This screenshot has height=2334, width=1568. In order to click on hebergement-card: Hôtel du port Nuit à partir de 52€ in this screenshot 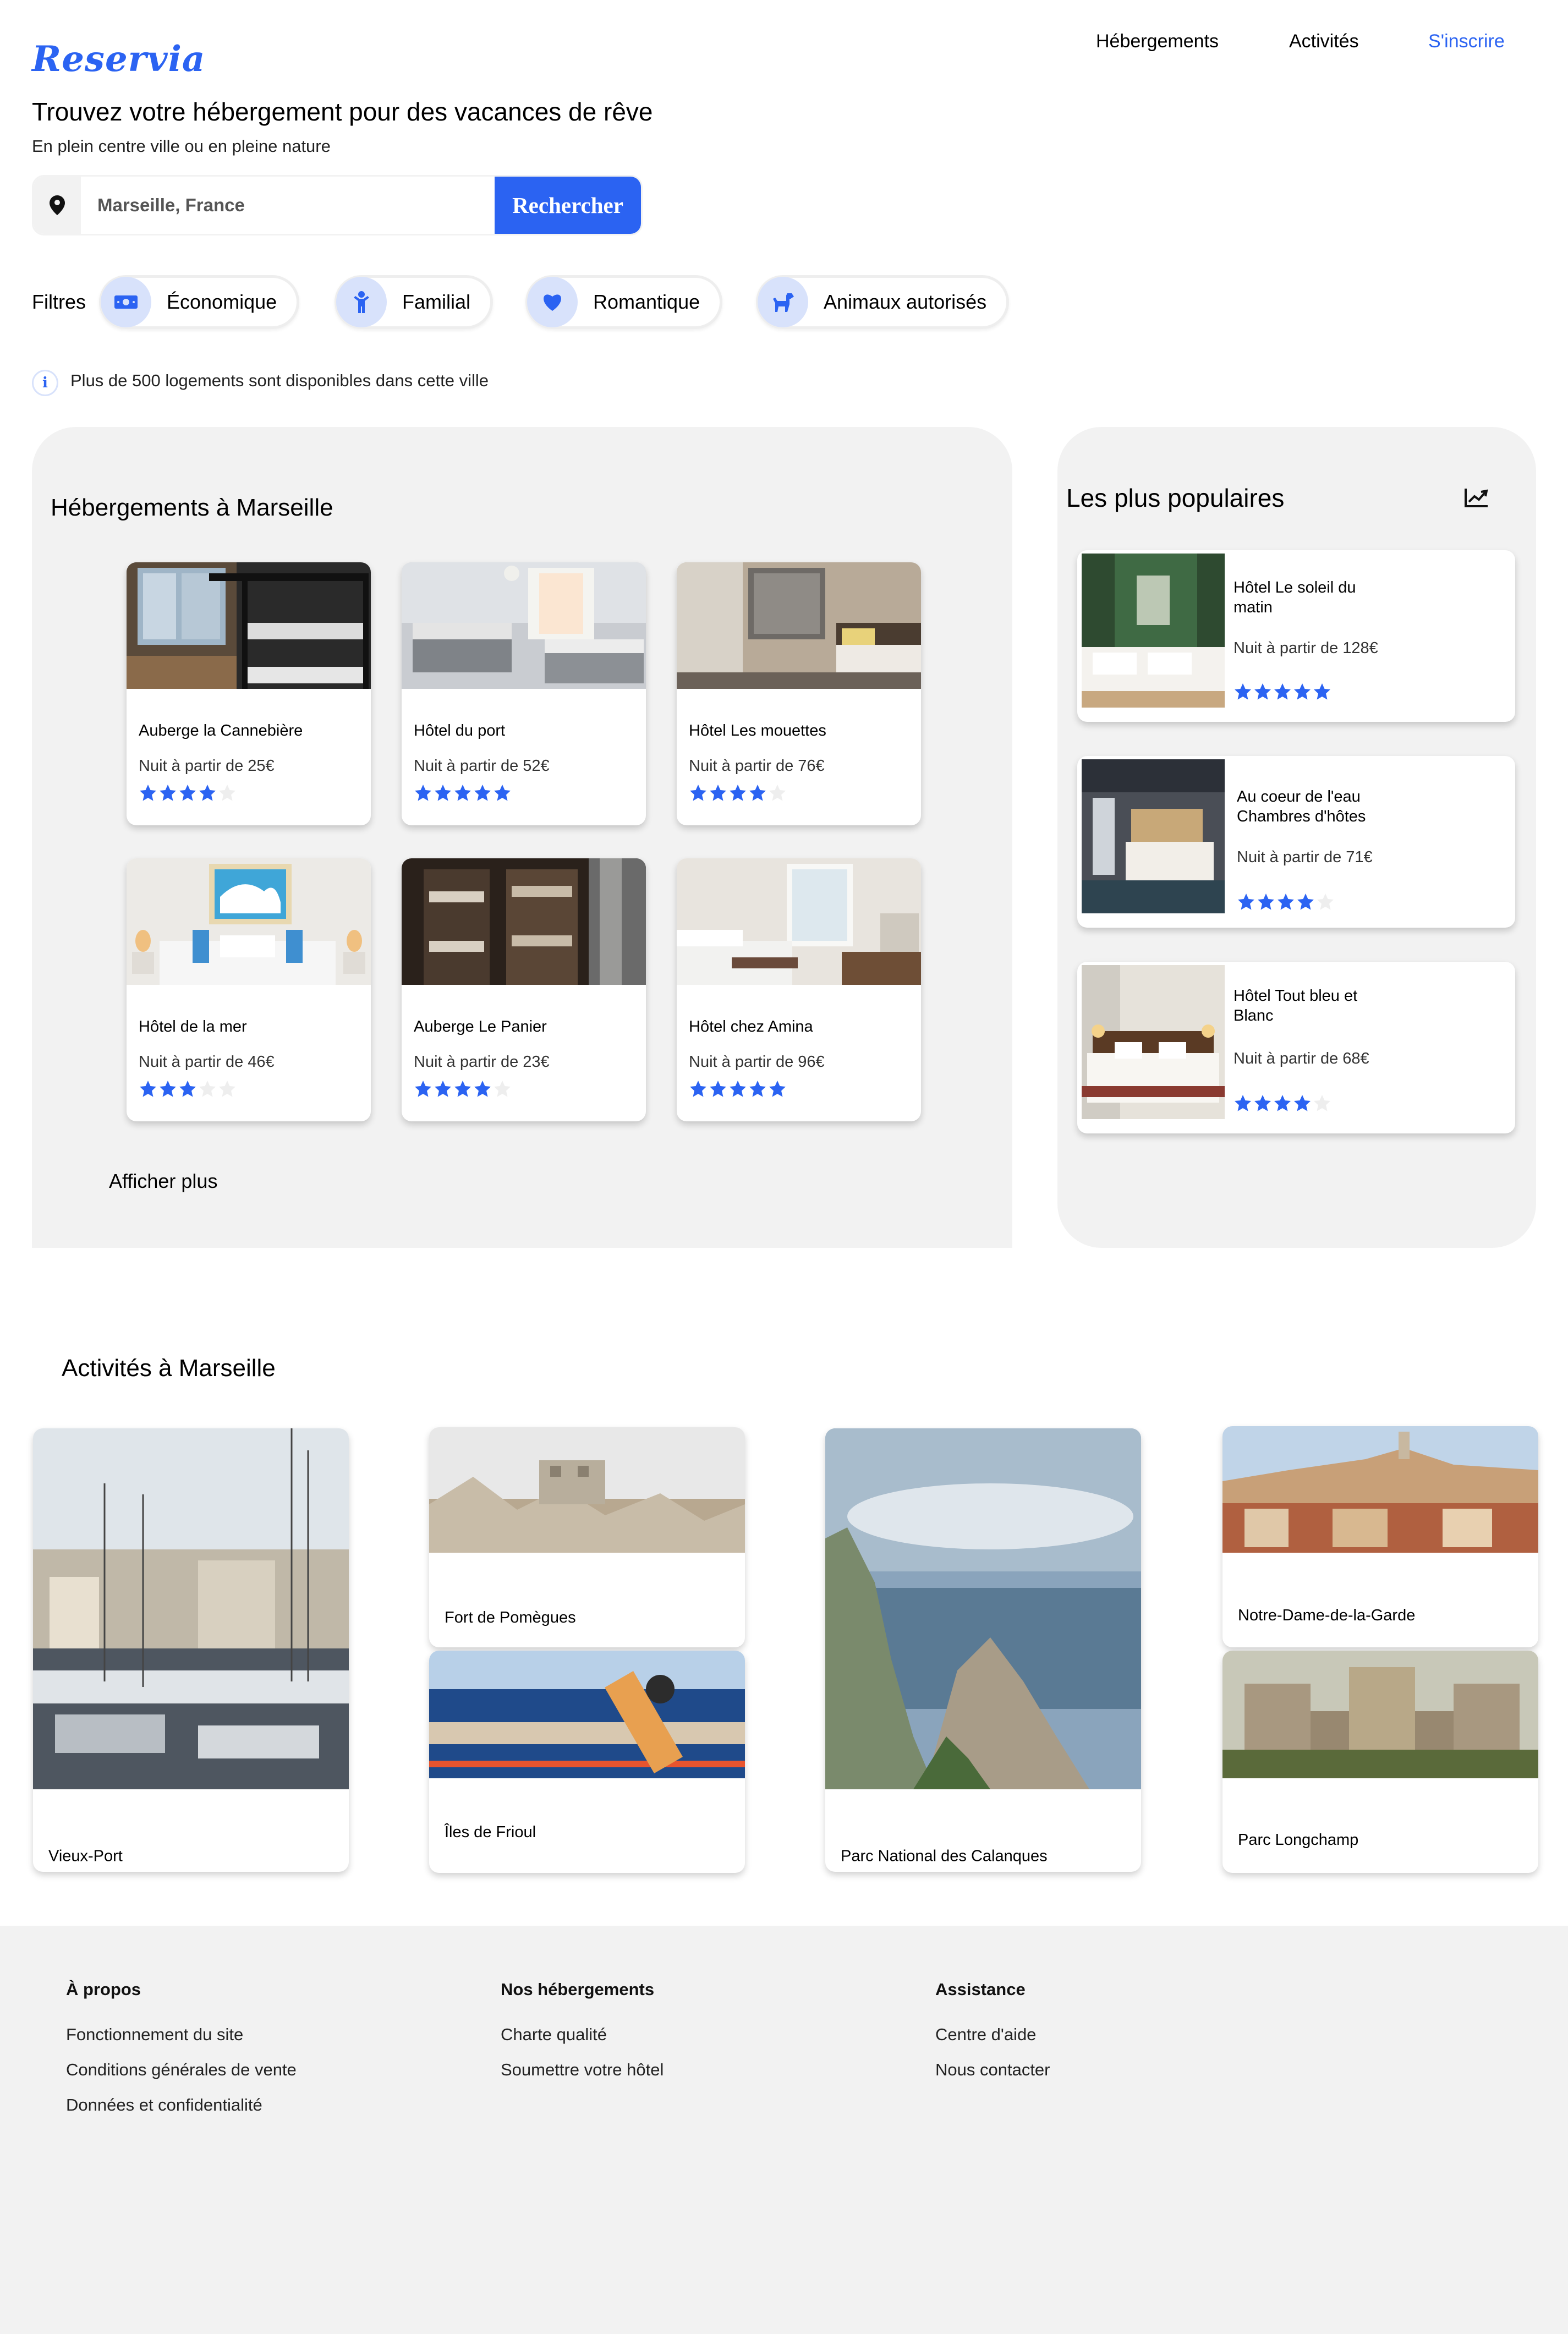, I will do `click(524, 694)`.